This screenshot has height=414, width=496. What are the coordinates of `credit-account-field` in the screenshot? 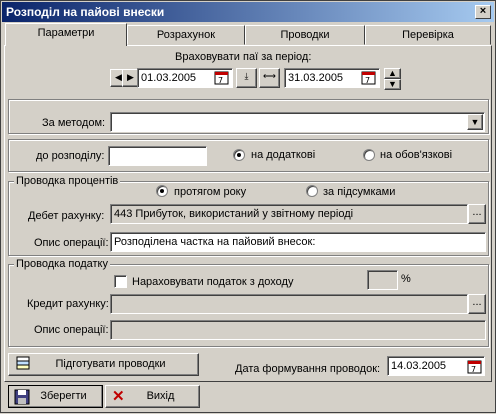 It's located at (289, 304).